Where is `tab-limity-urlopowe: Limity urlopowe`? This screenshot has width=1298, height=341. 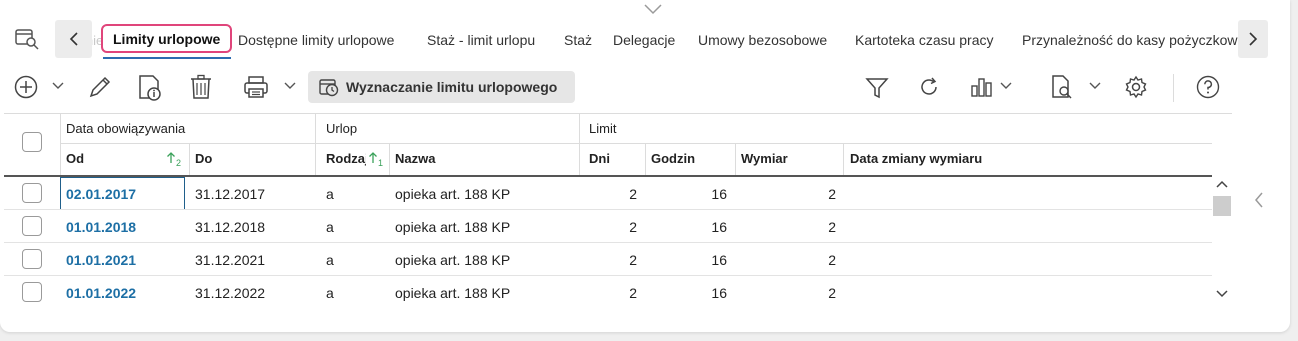 tab-limity-urlopowe: Limity urlopowe is located at coordinates (167, 38).